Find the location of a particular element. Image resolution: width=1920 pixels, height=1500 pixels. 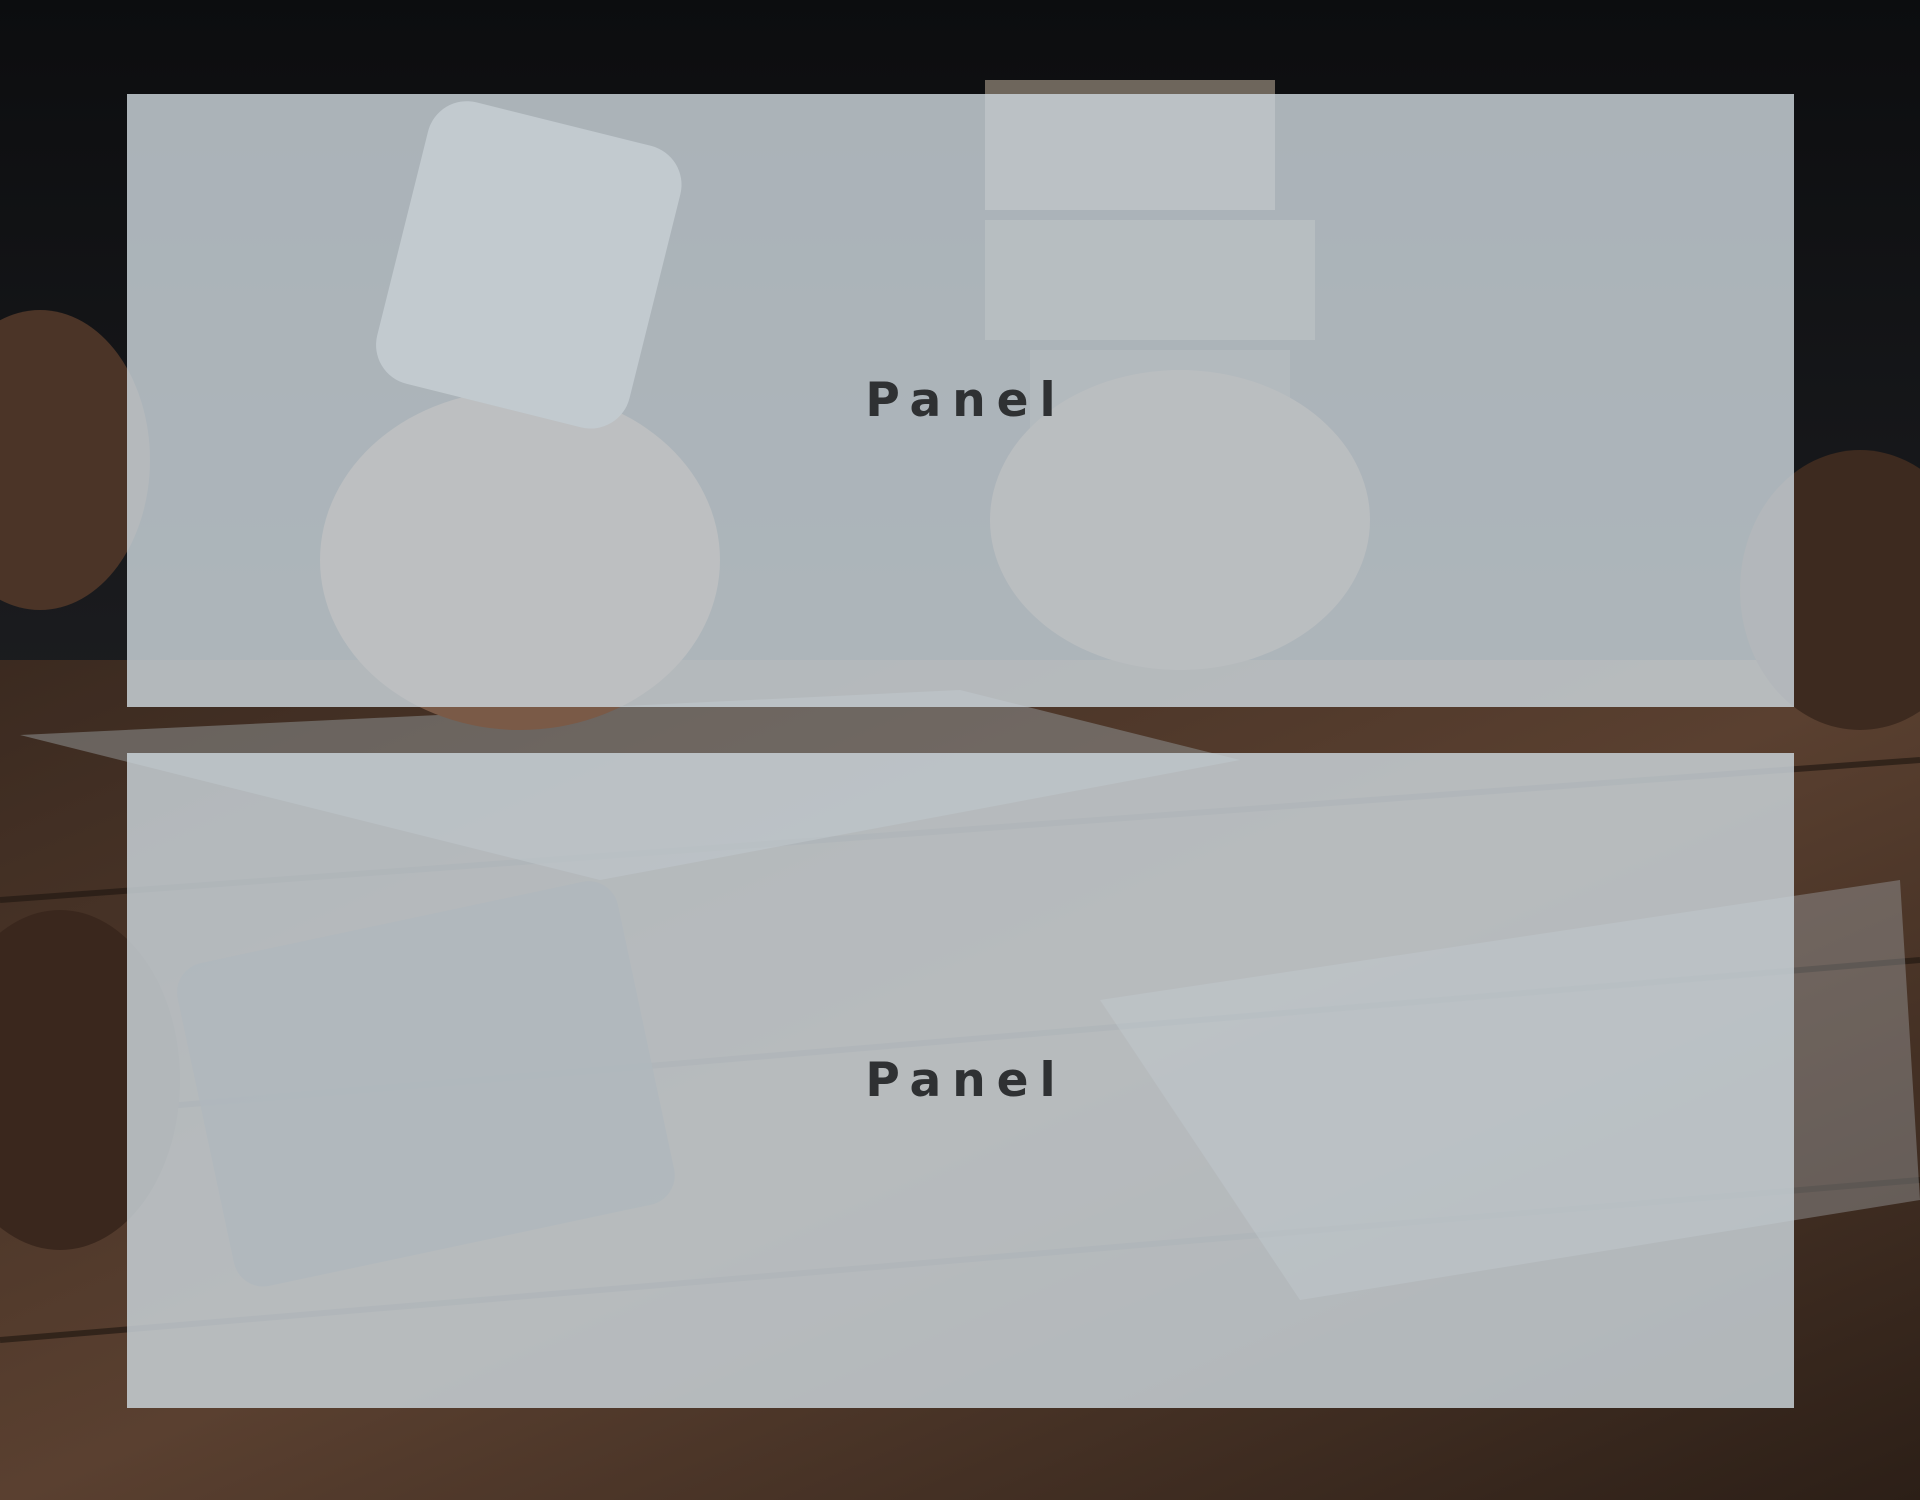

panel-bottom-label: Panel is located at coordinates (966, 1080).